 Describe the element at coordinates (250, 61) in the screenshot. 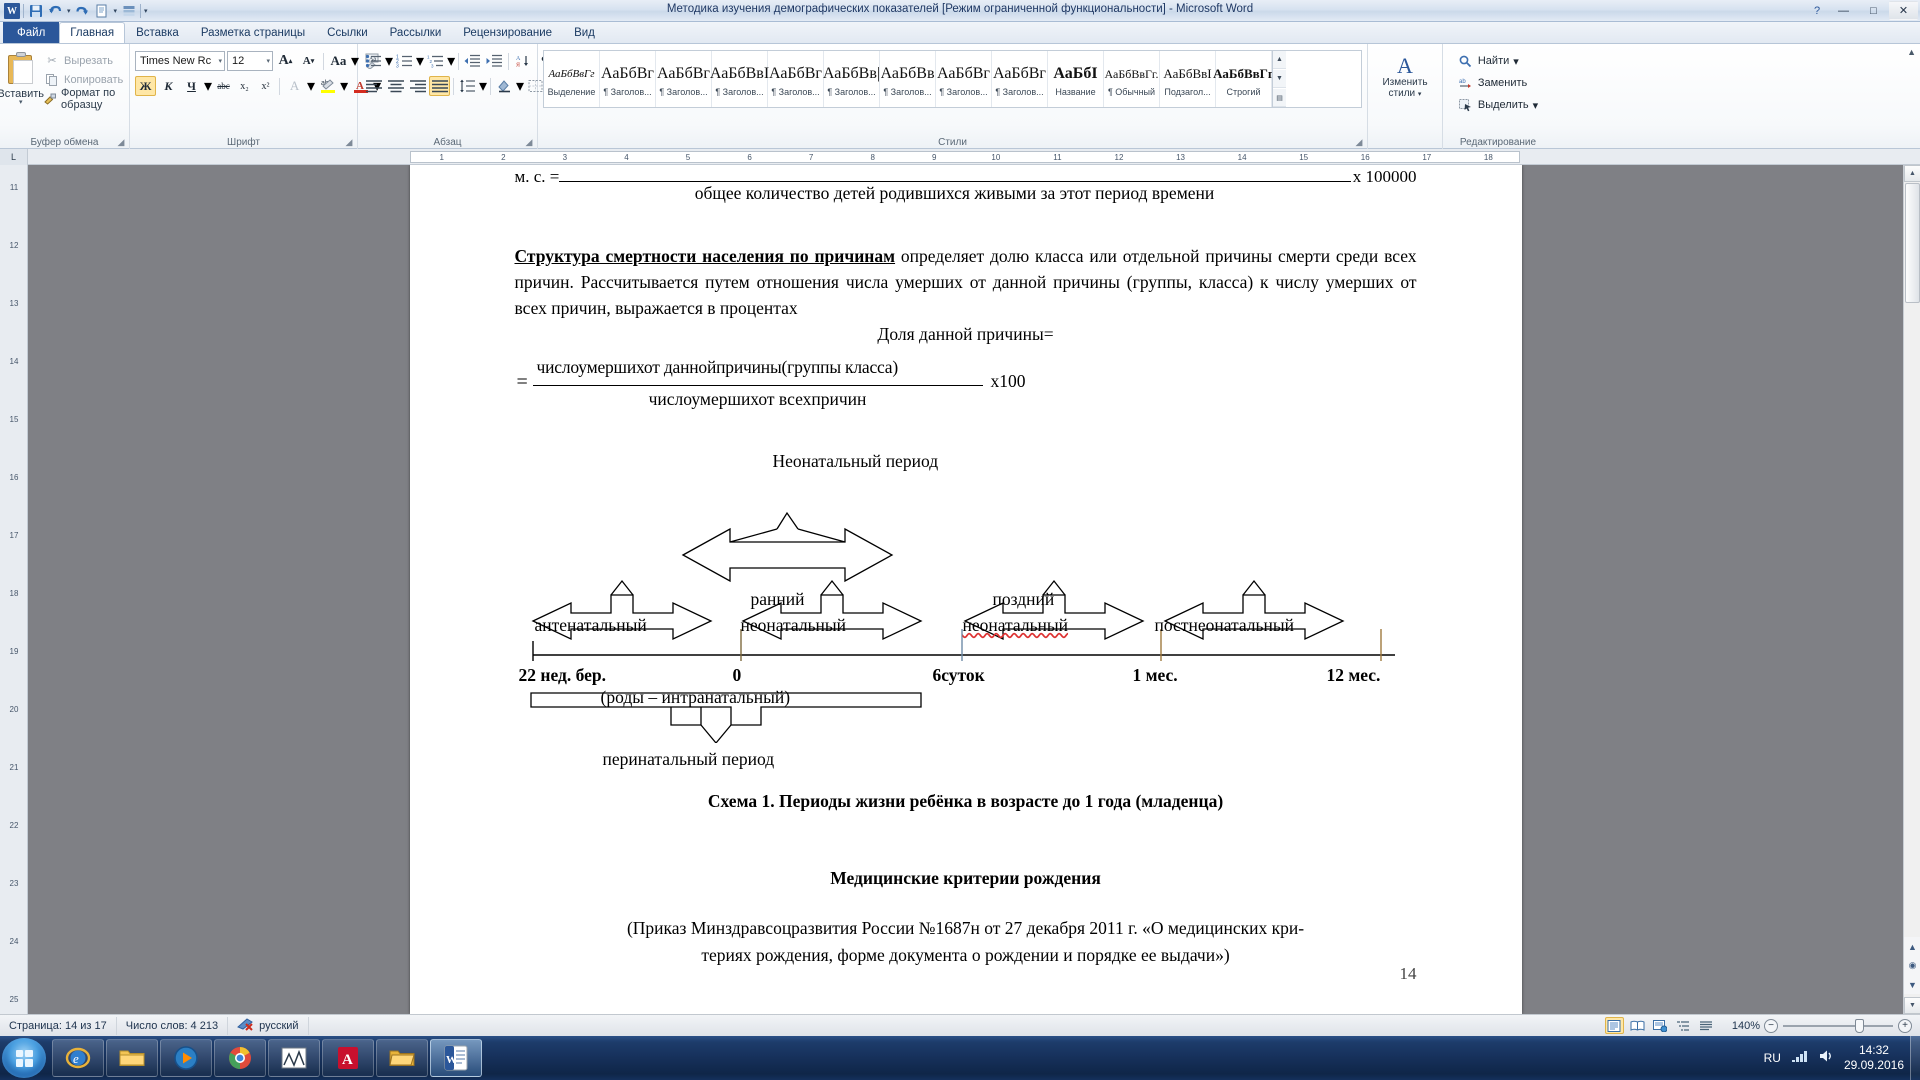

I see `font-size-combo: 12 ▾` at that location.